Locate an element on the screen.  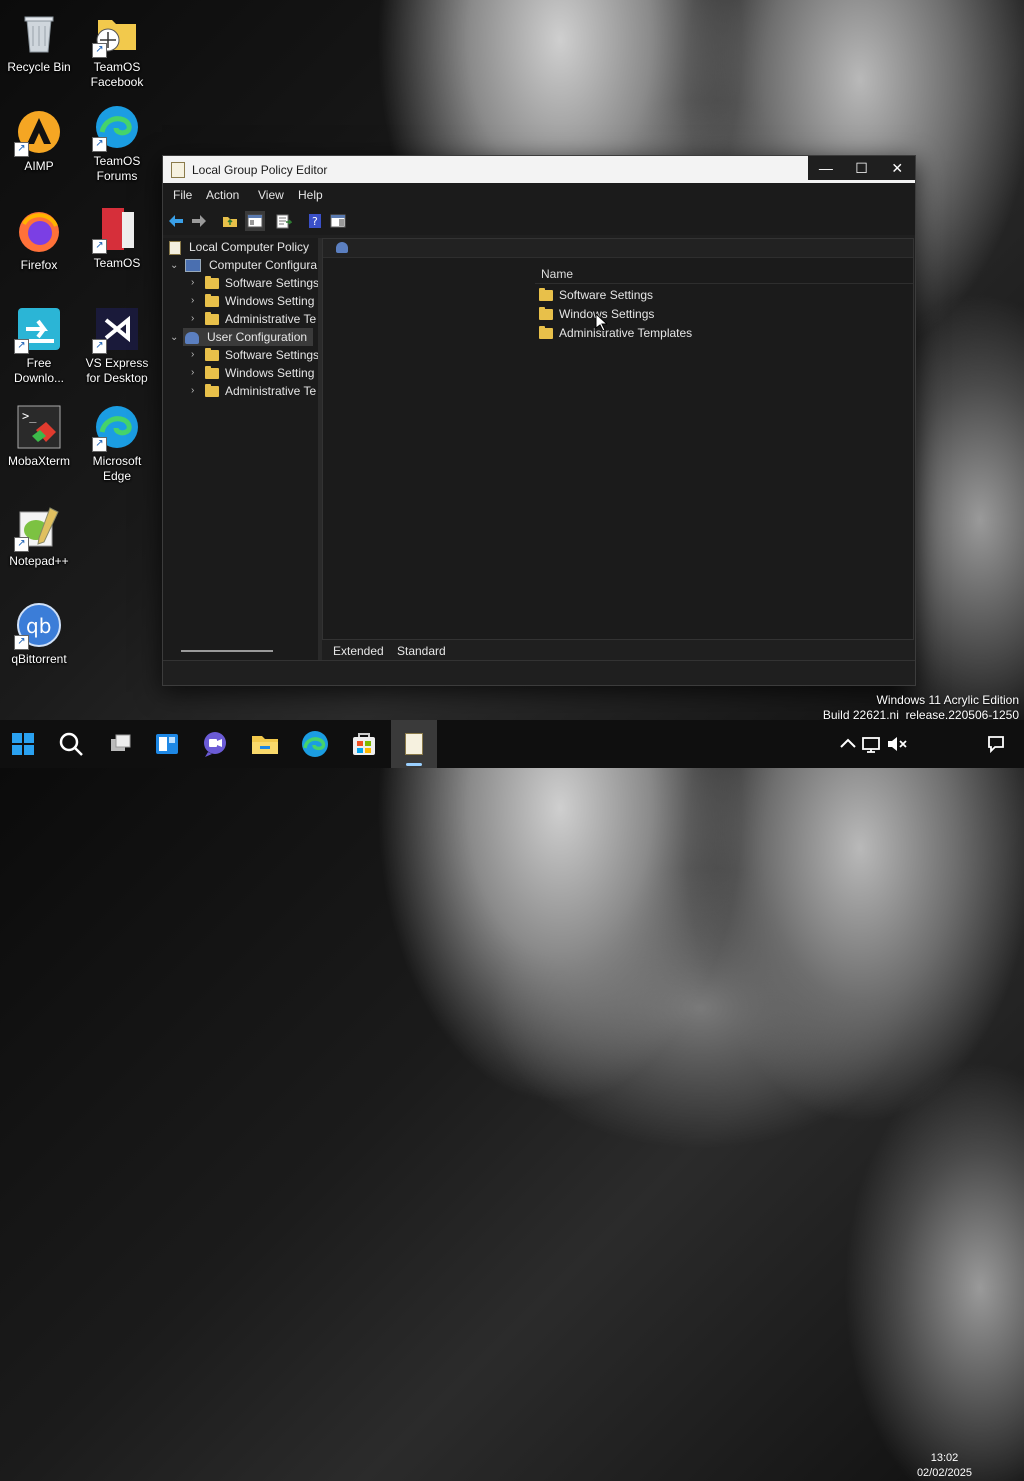
show-hide-action-pane-icon is located at coordinates (338, 221).